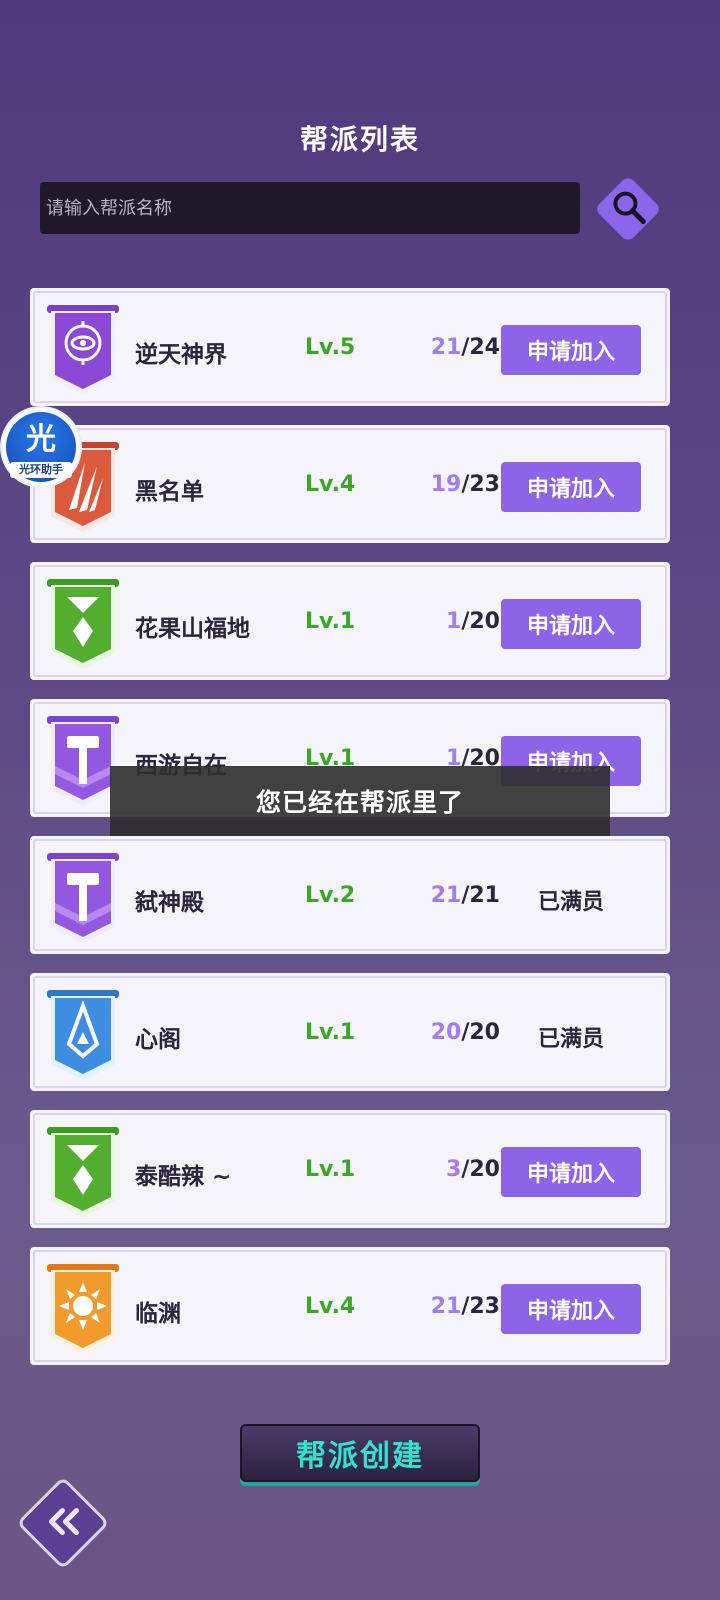  I want to click on purple-eye-emblem-icon, so click(83, 350).